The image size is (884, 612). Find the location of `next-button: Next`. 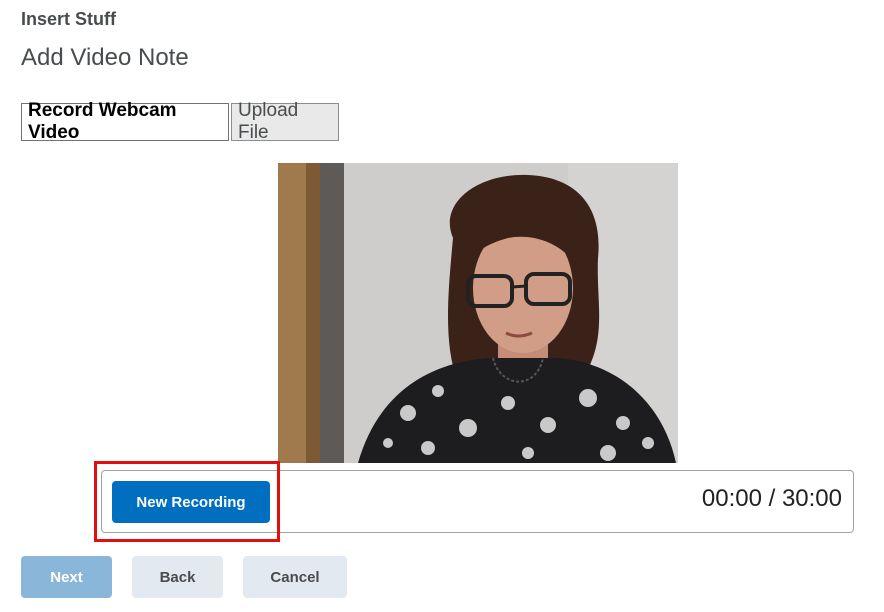

next-button: Next is located at coordinates (66, 577).